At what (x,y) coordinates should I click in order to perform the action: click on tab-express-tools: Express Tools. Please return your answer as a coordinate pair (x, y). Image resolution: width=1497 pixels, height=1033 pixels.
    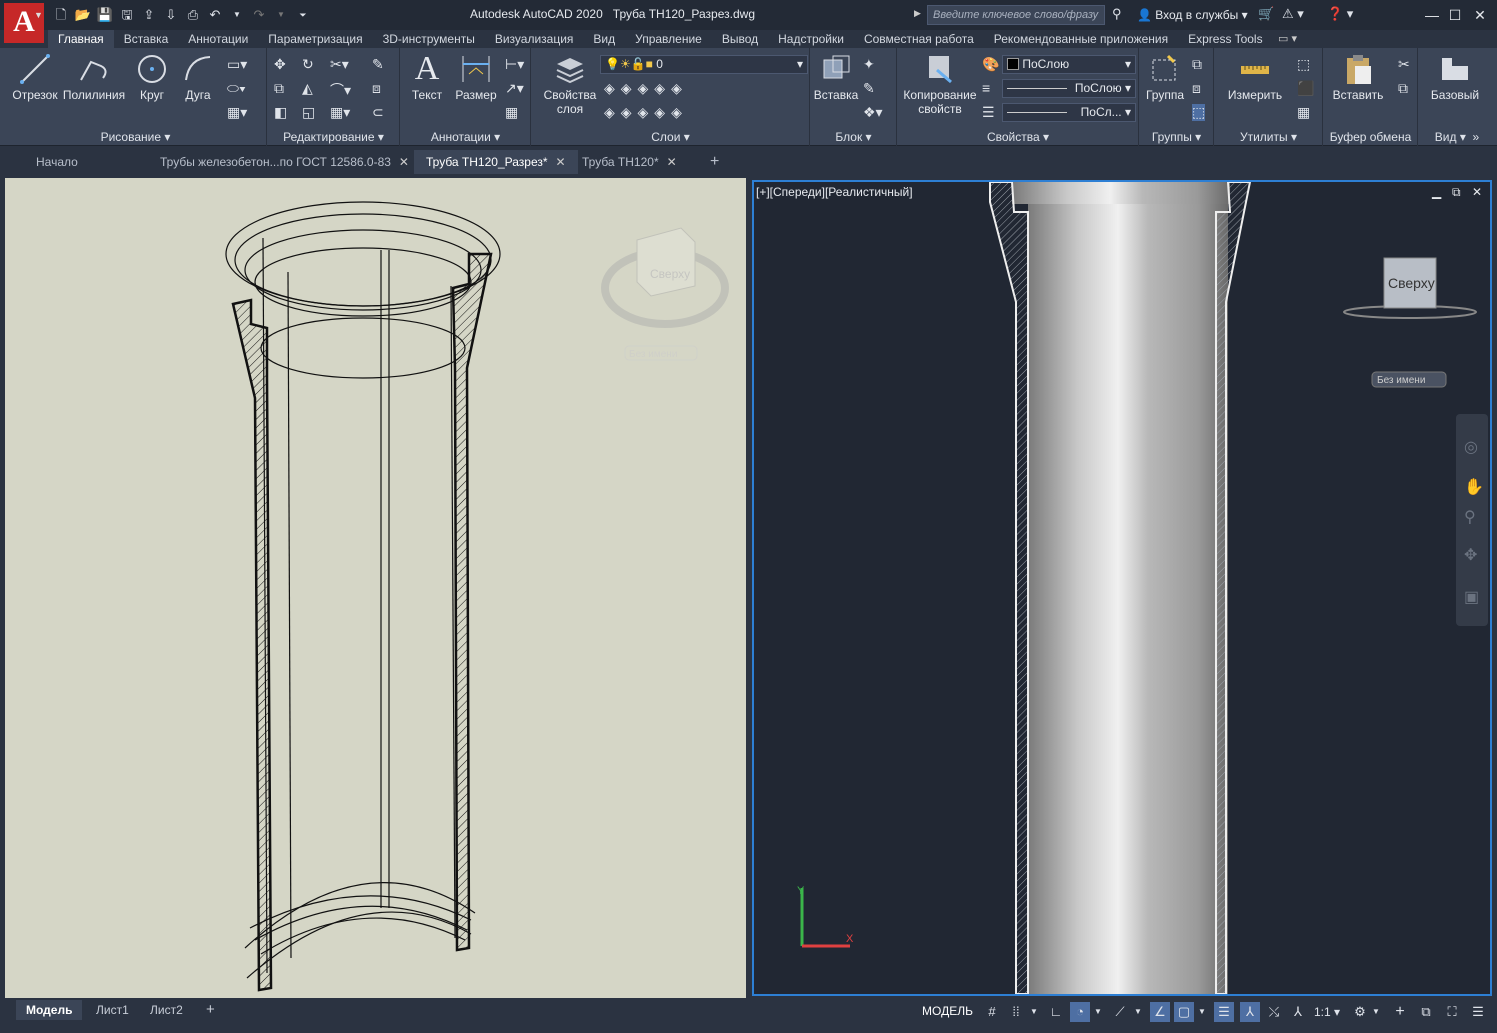
    Looking at the image, I should click on (1225, 39).